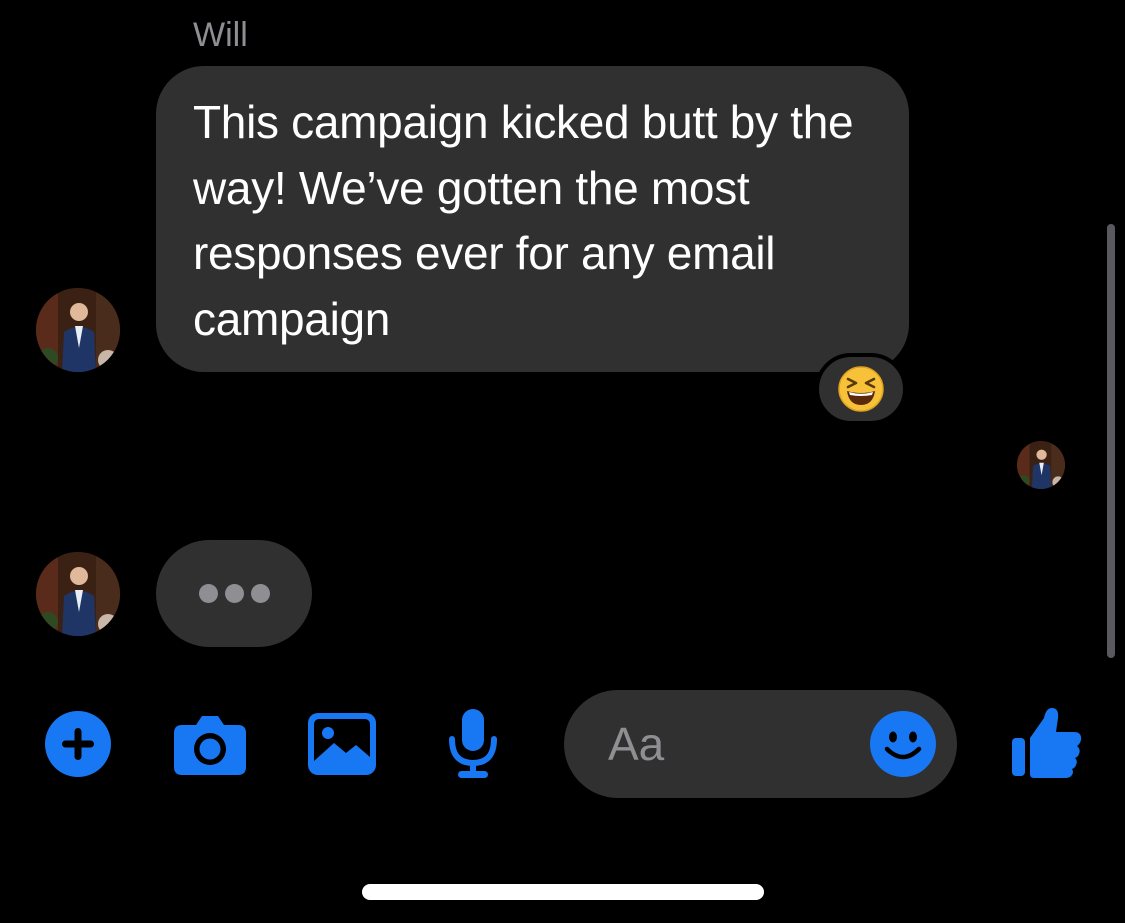 The height and width of the screenshot is (923, 1125). What do you see at coordinates (903, 744) in the screenshot?
I see `smiley-icon` at bounding box center [903, 744].